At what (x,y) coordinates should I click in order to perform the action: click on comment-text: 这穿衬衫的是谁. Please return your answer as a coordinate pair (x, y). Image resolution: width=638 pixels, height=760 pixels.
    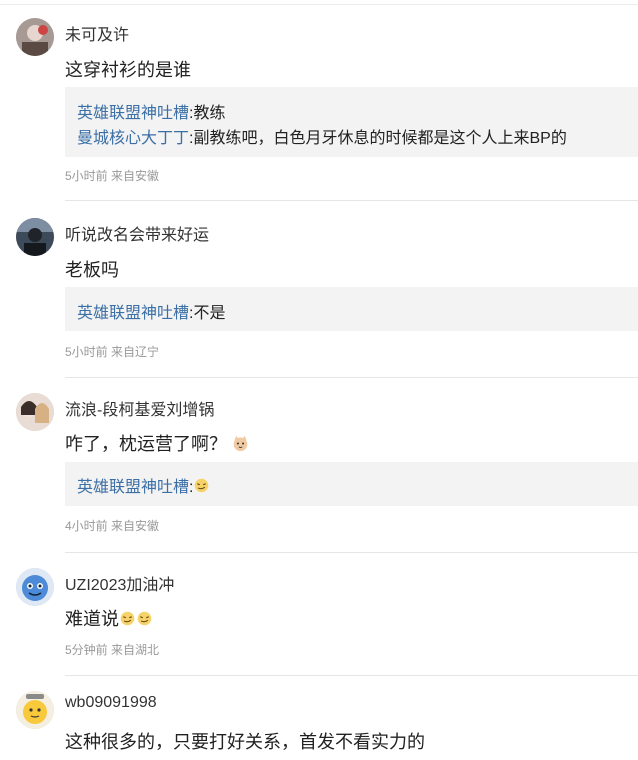
    Looking at the image, I should click on (128, 70).